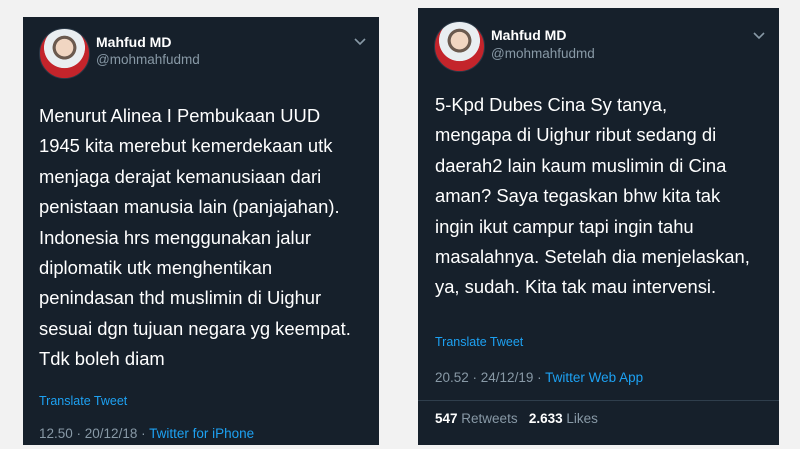 This screenshot has width=800, height=449. I want to click on tweet-text-line: ya, sudah. Kita tak mau intervensi., so click(576, 287).